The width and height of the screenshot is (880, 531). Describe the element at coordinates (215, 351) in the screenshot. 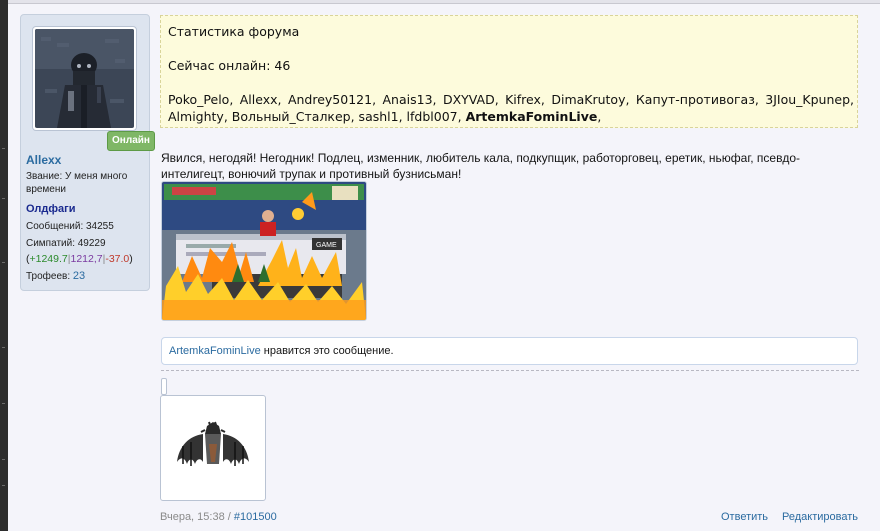

I see `likes-user-link: ArtemkaFominLive` at that location.